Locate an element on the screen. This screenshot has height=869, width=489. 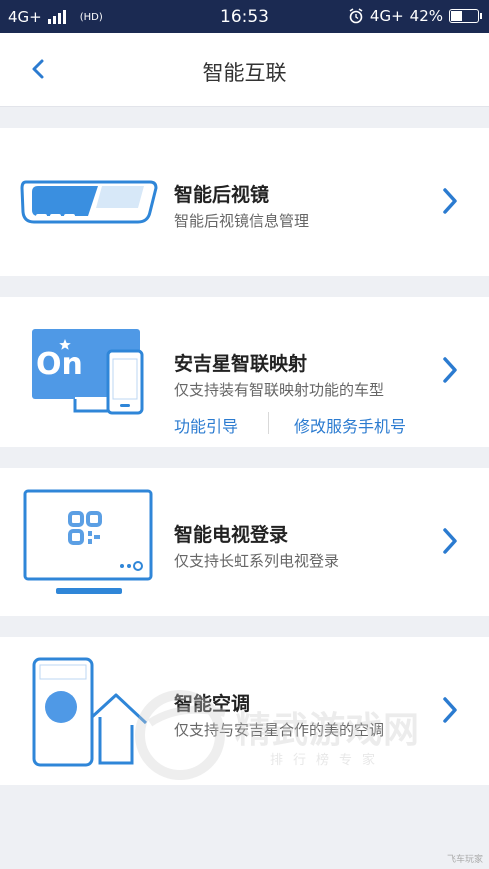
item-subtitle: 仅支持长虹系列电视登录 is located at coordinates (257, 561).